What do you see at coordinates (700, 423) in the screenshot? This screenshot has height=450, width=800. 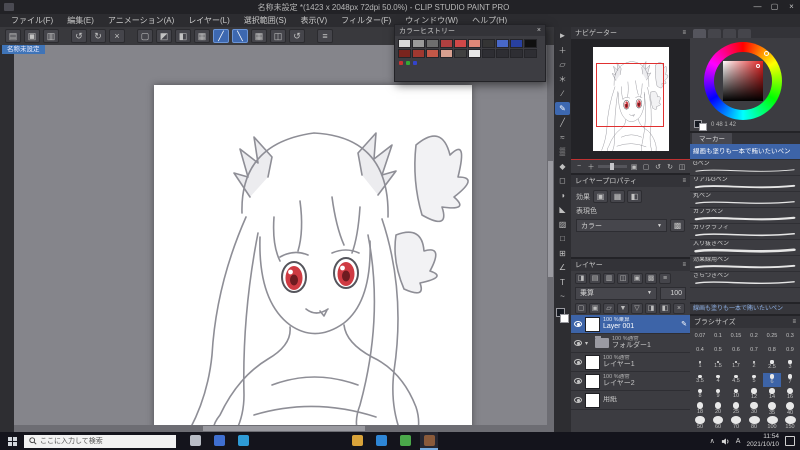 I see `brush-size-cell: 50` at bounding box center [700, 423].